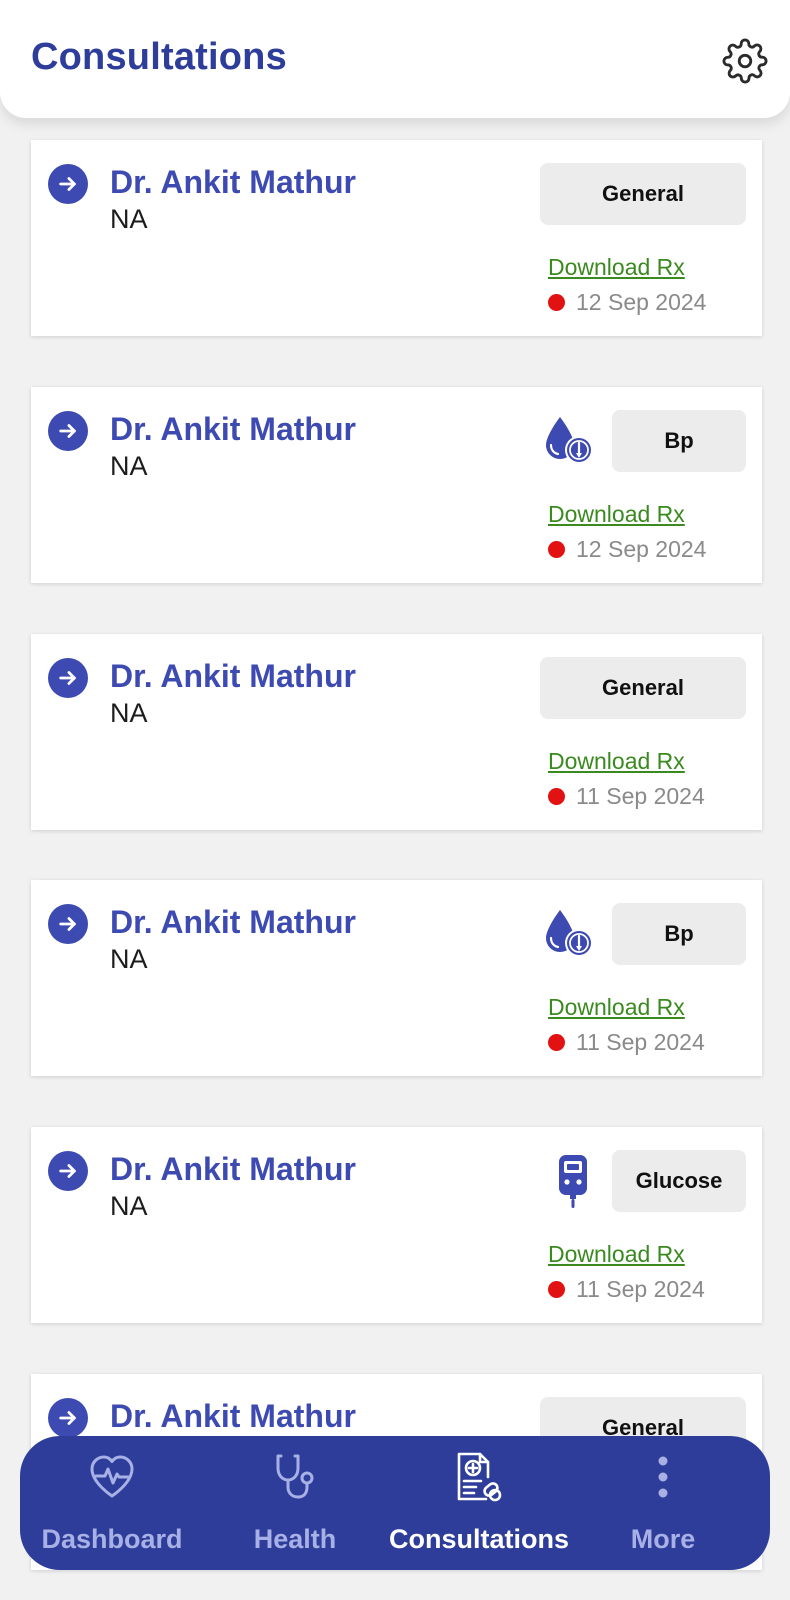 This screenshot has height=1600, width=790. I want to click on nav-label: Dashboard, so click(112, 1539).